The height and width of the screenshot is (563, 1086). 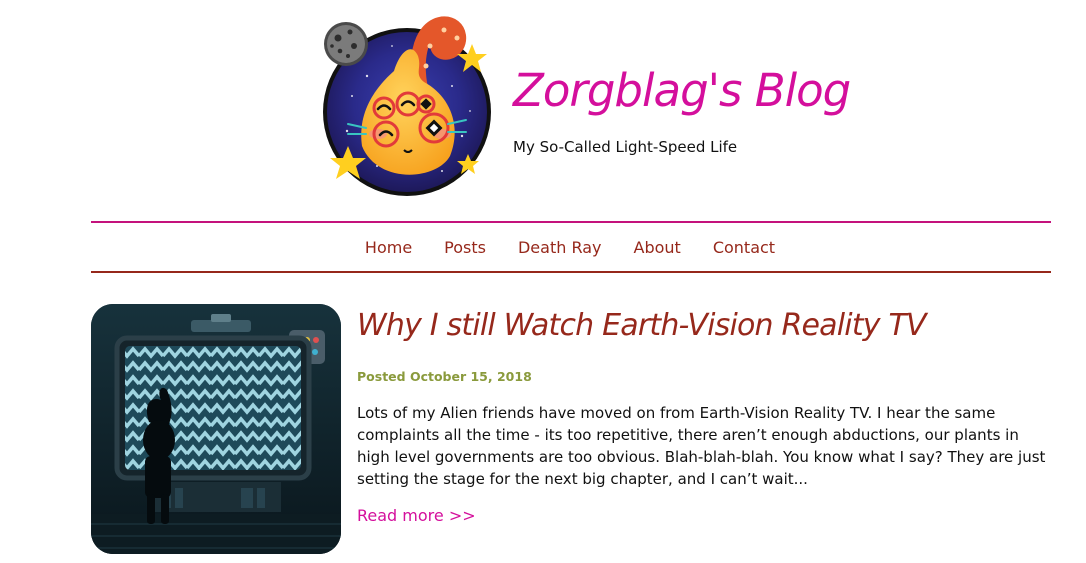 I want to click on read-more-link: Read more >>, so click(x=416, y=515).